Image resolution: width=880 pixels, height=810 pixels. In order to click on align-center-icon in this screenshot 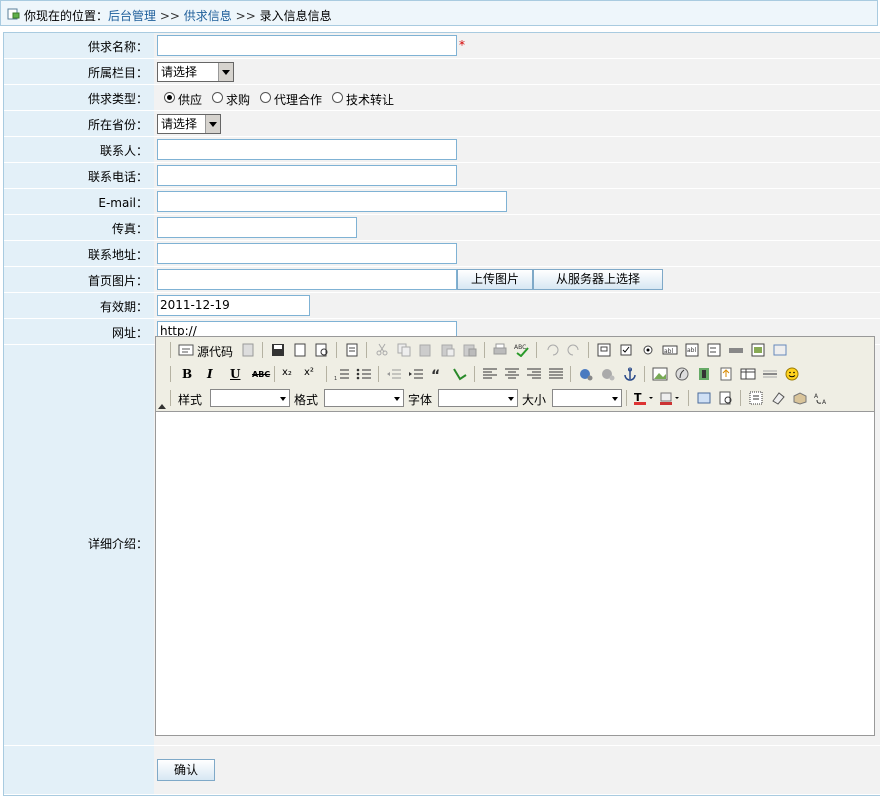, I will do `click(512, 374)`.